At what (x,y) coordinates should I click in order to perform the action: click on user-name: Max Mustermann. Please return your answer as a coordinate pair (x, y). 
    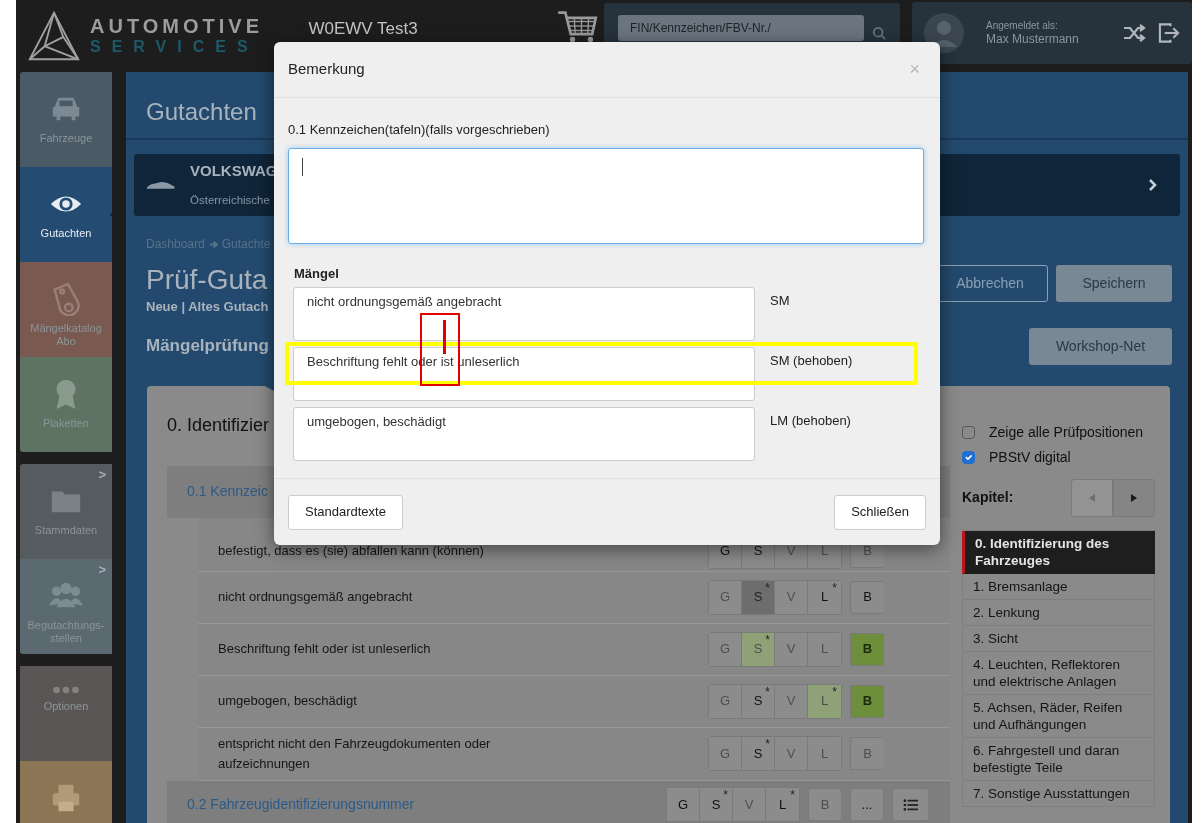
    Looking at the image, I should click on (1033, 39).